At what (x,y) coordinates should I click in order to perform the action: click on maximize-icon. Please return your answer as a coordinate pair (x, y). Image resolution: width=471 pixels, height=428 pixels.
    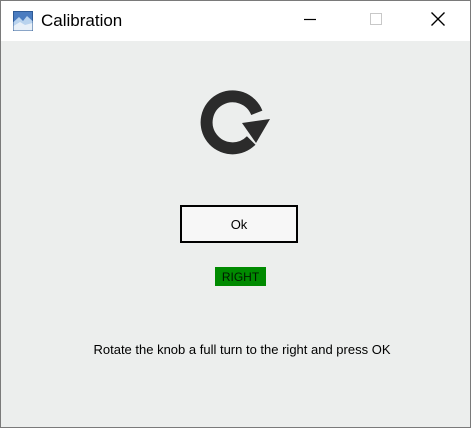
    Looking at the image, I should click on (376, 21).